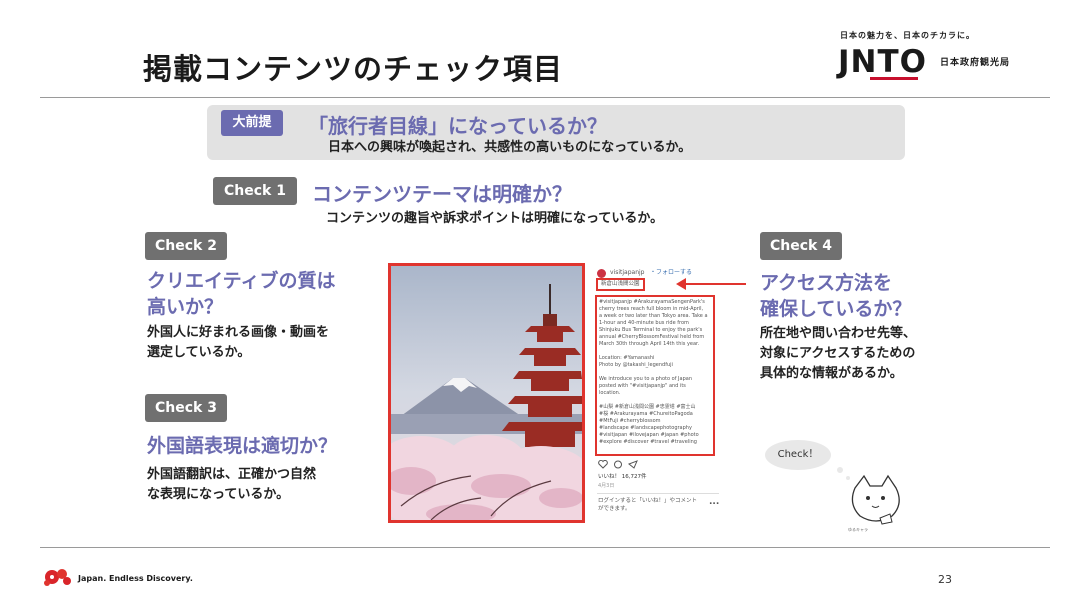  What do you see at coordinates (255, 191) in the screenshot?
I see `check1-badge: Check 1` at bounding box center [255, 191].